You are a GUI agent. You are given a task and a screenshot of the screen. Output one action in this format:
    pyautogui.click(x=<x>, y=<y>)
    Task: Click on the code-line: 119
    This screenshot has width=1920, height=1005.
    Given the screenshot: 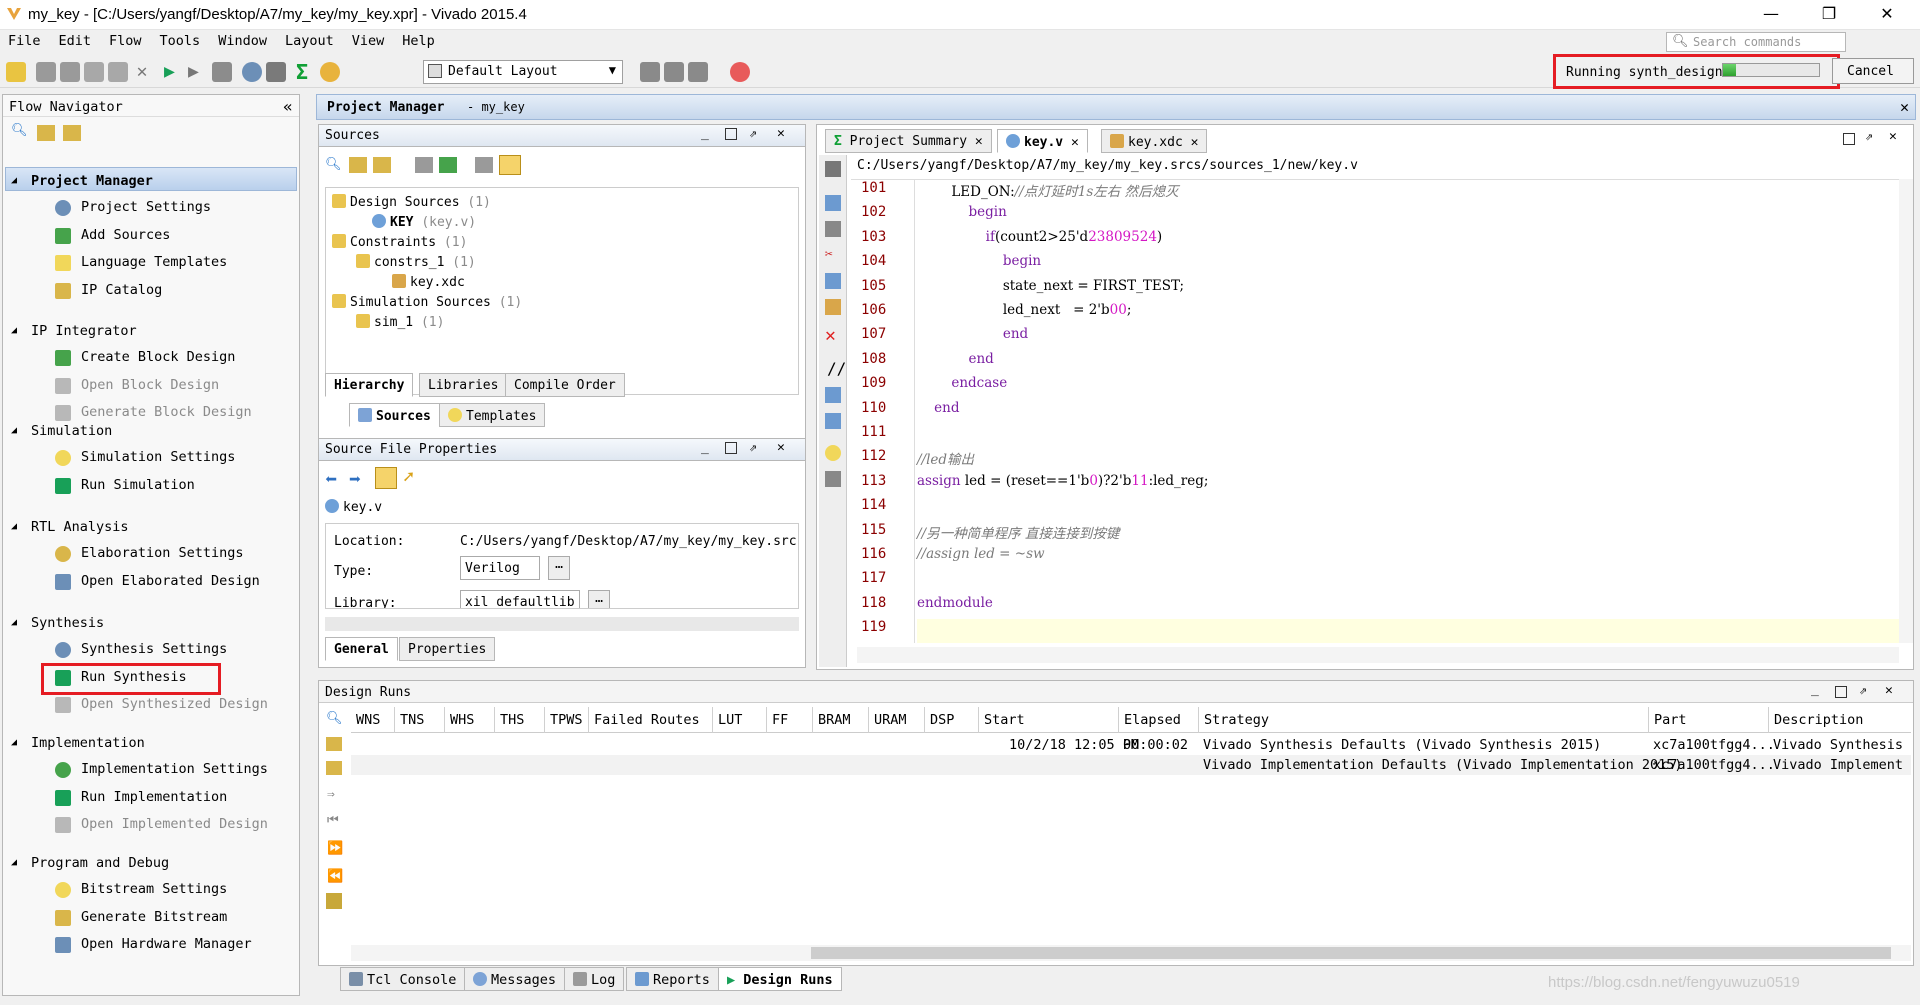 What is the action you would take?
    pyautogui.click(x=1381, y=631)
    